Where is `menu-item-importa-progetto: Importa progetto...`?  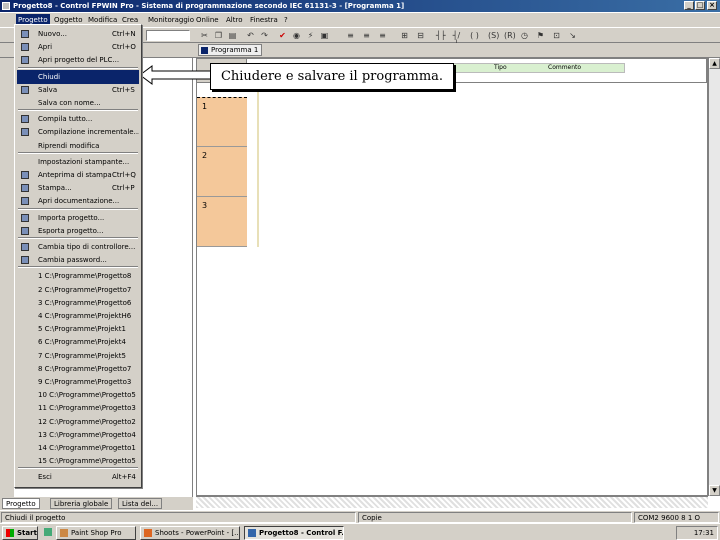
menu-item-importa-progetto: Importa progetto... is located at coordinates (78, 218).